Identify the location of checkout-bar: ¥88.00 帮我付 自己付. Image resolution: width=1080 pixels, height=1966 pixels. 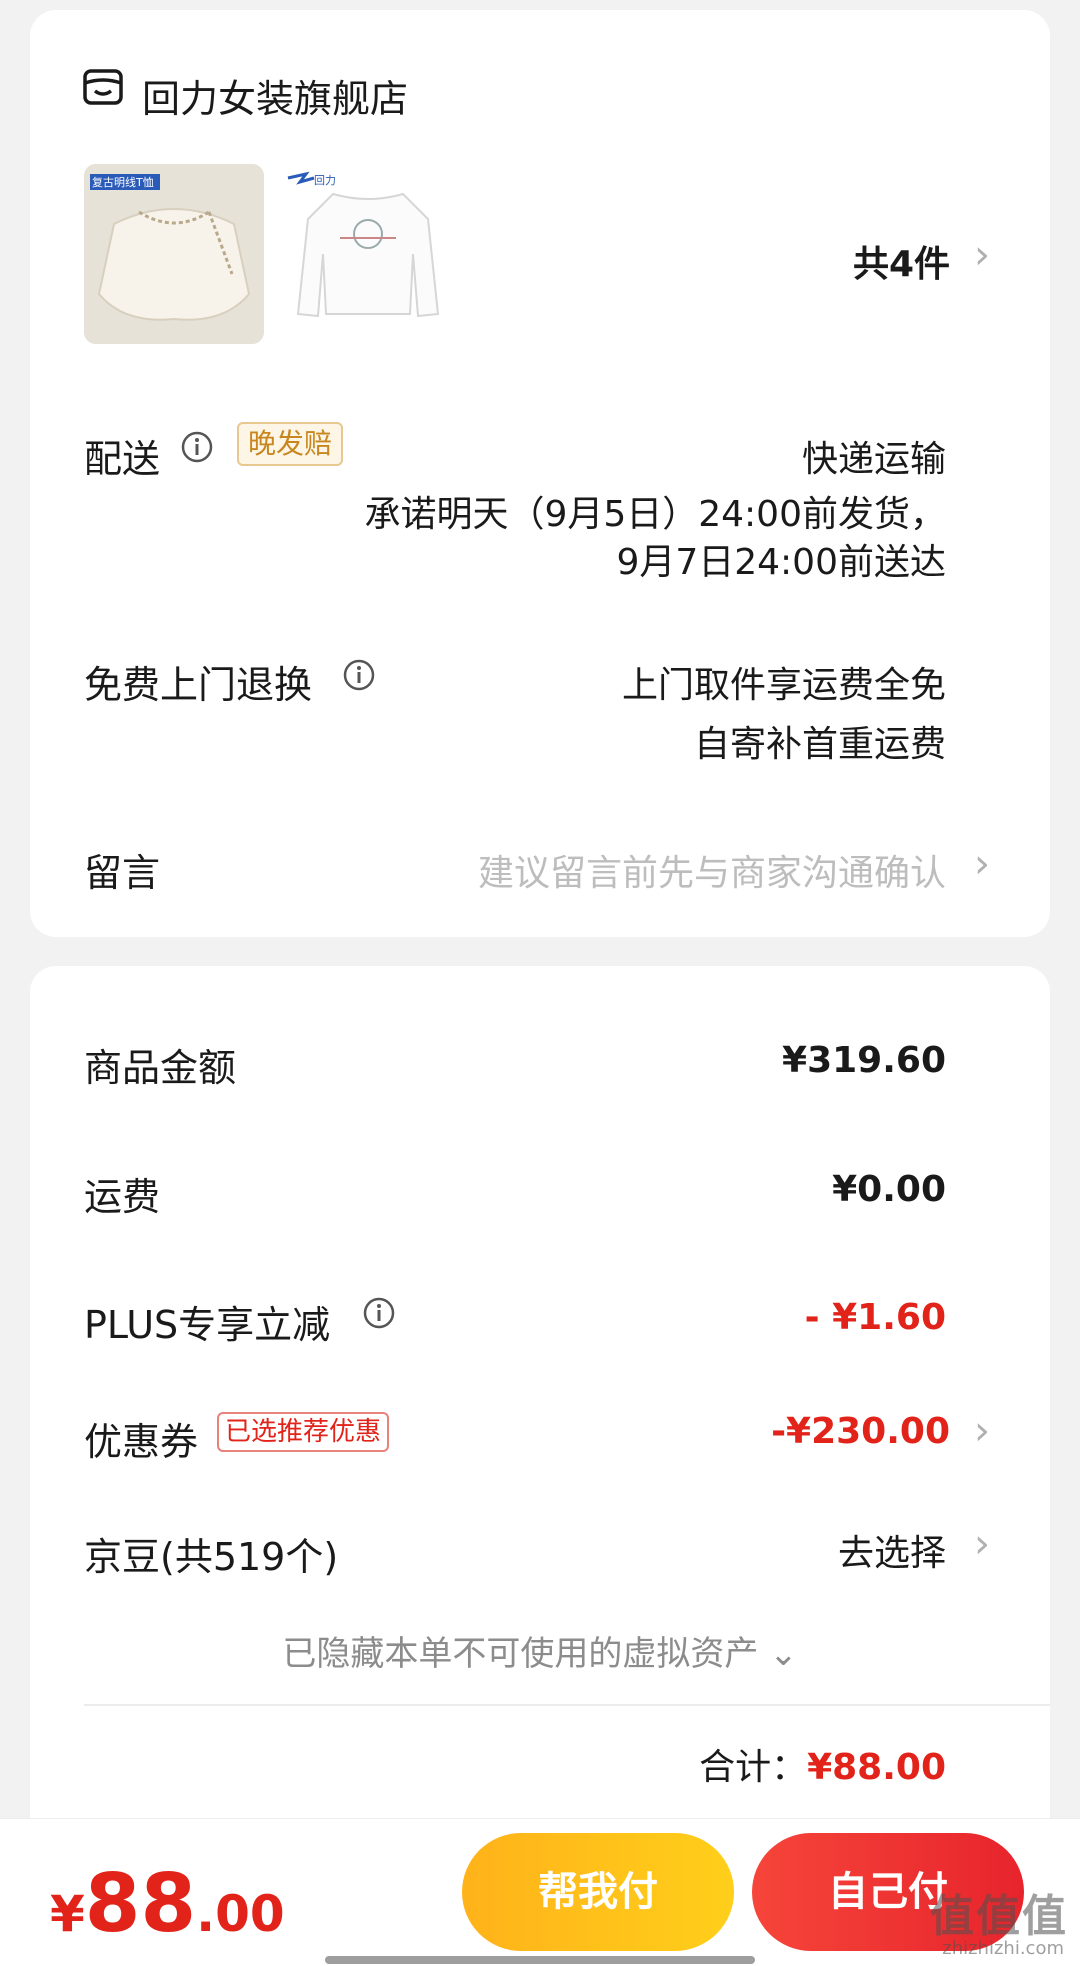
(540, 1892).